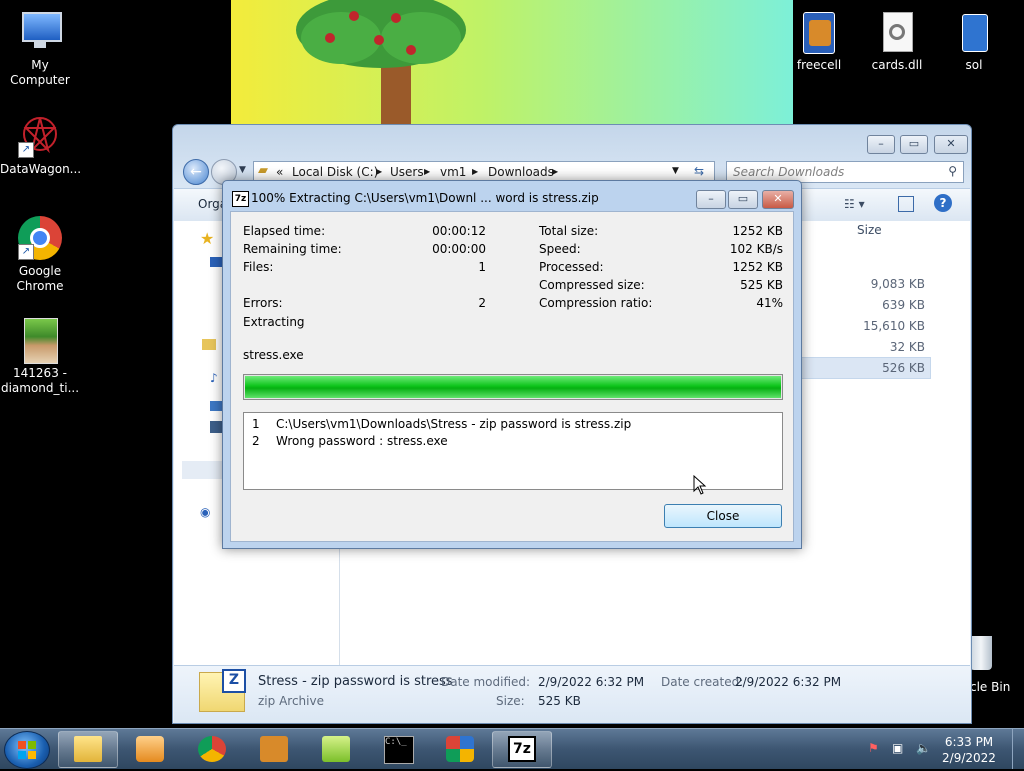 Image resolution: width=1024 pixels, height=771 pixels. Describe the element at coordinates (881, 144) in the screenshot. I see `minimize-button: –` at that location.